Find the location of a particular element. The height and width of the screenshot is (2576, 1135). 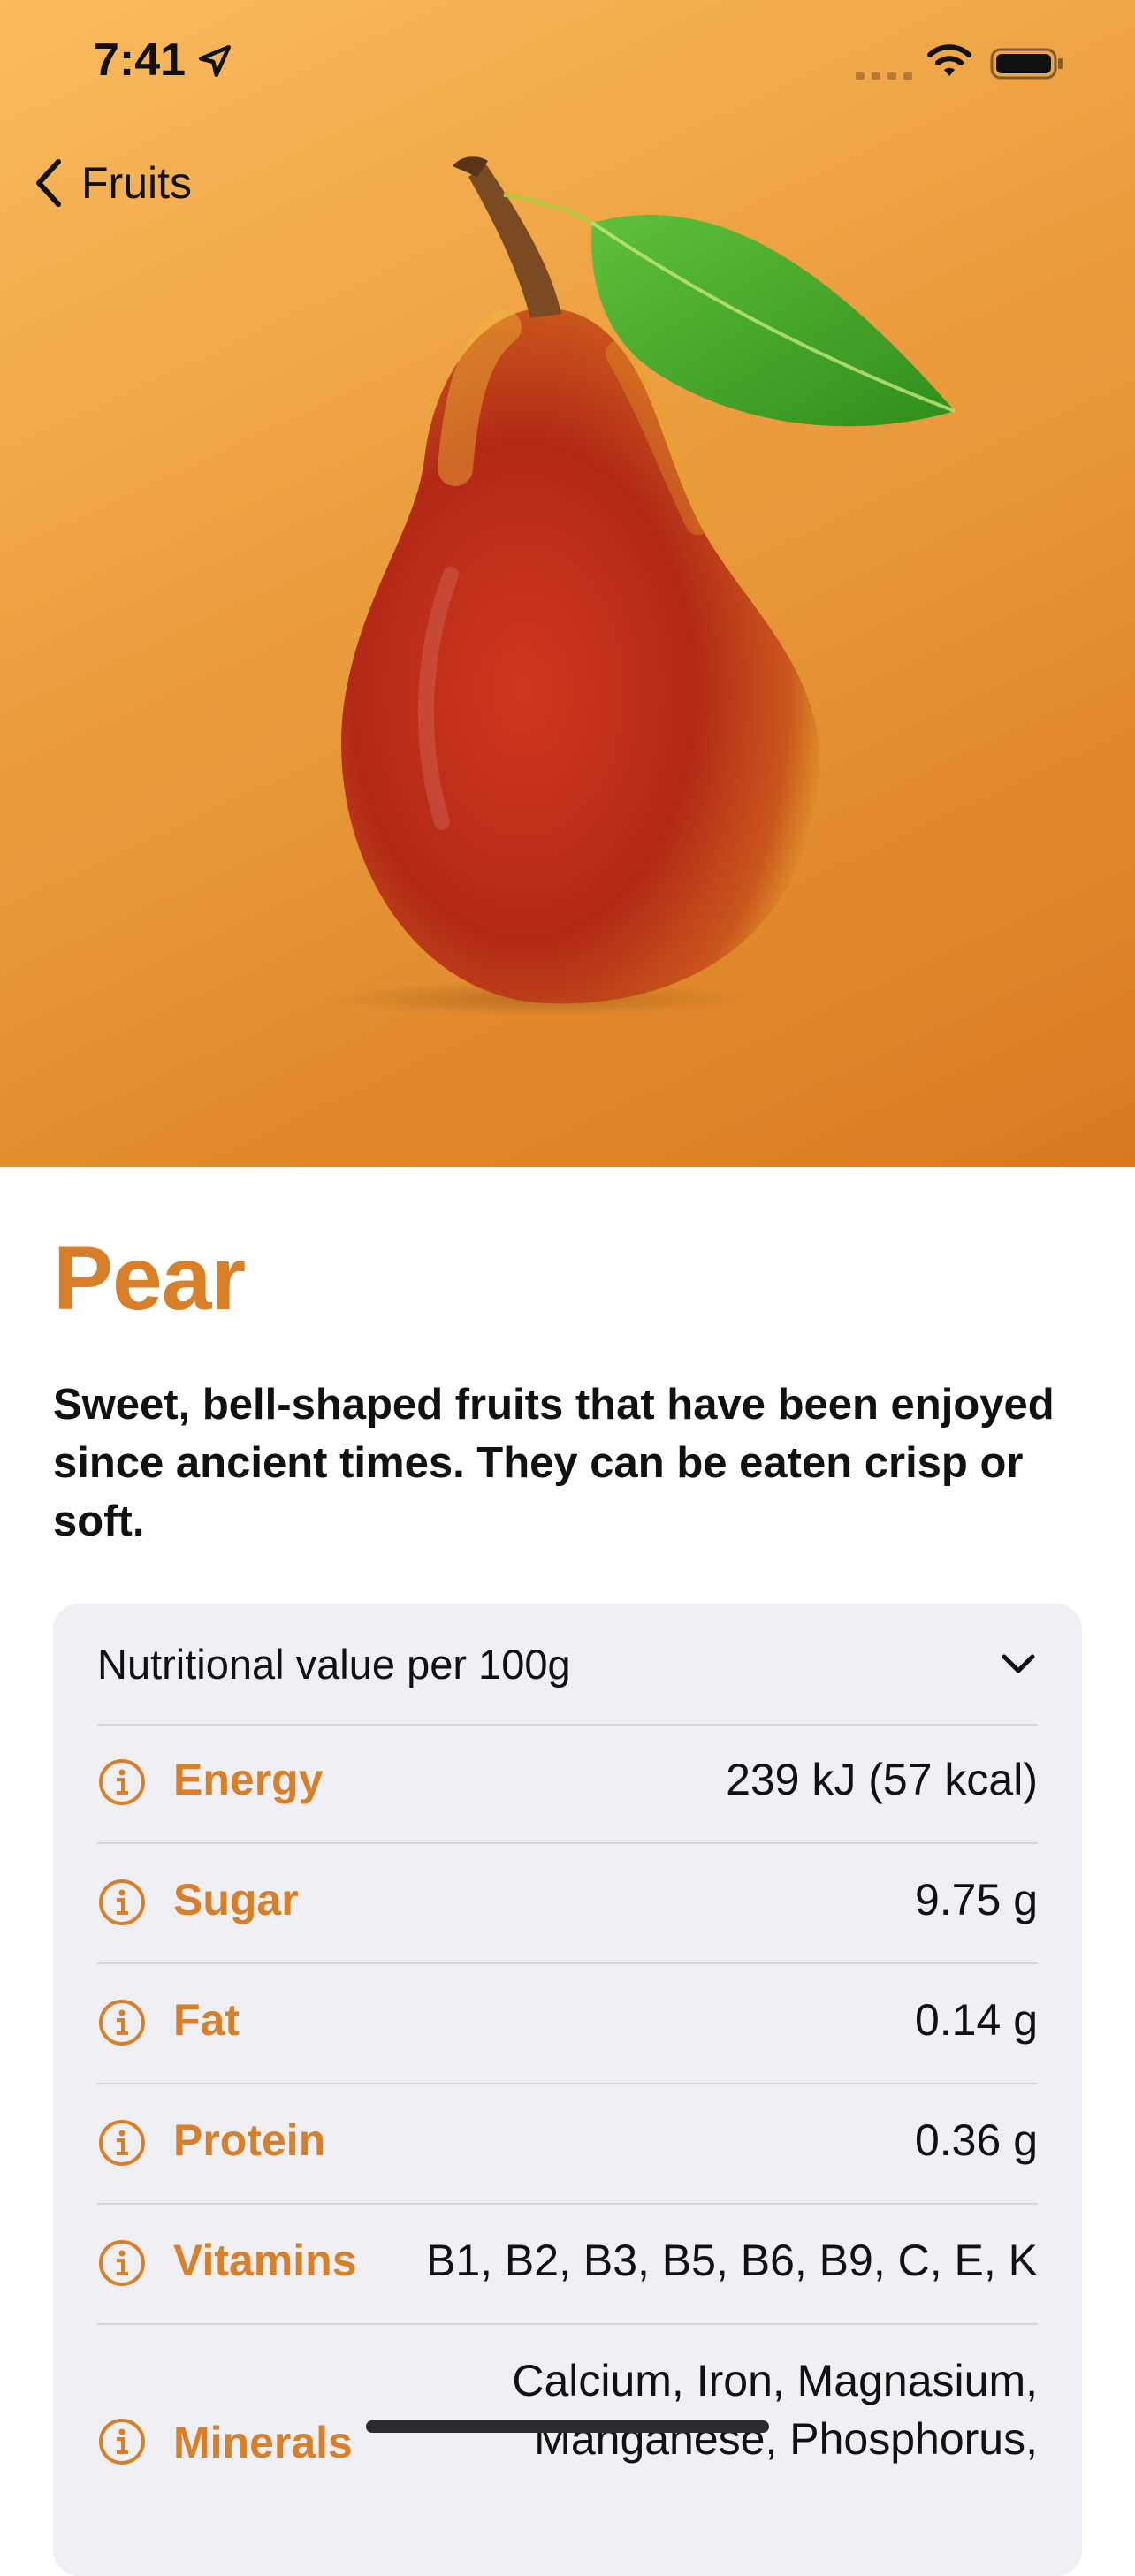

row-label: Vitamins is located at coordinates (265, 2260).